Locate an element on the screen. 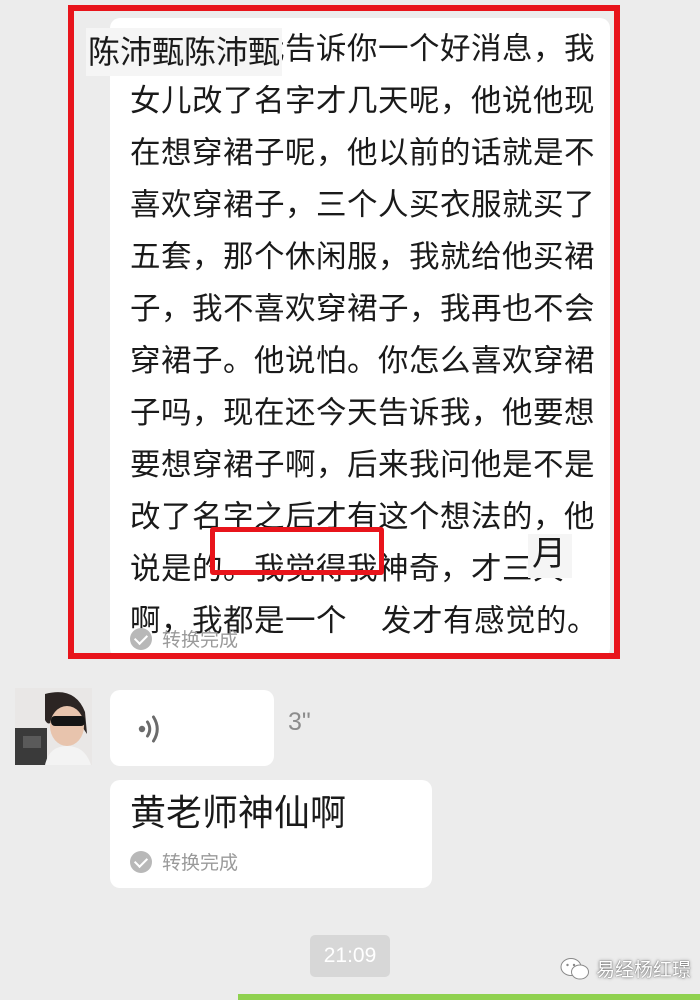 The width and height of the screenshot is (700, 1000). avatar-photo-icon is located at coordinates (53, 726).